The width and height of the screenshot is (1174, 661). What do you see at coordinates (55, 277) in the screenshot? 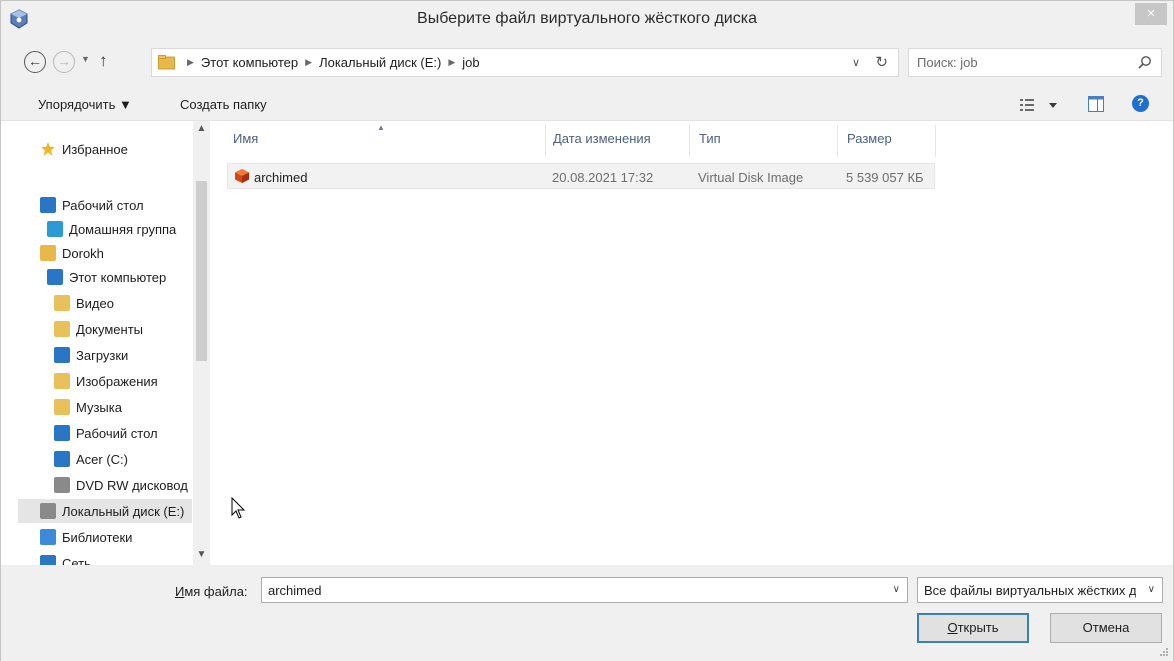
I see `computer-icon` at bounding box center [55, 277].